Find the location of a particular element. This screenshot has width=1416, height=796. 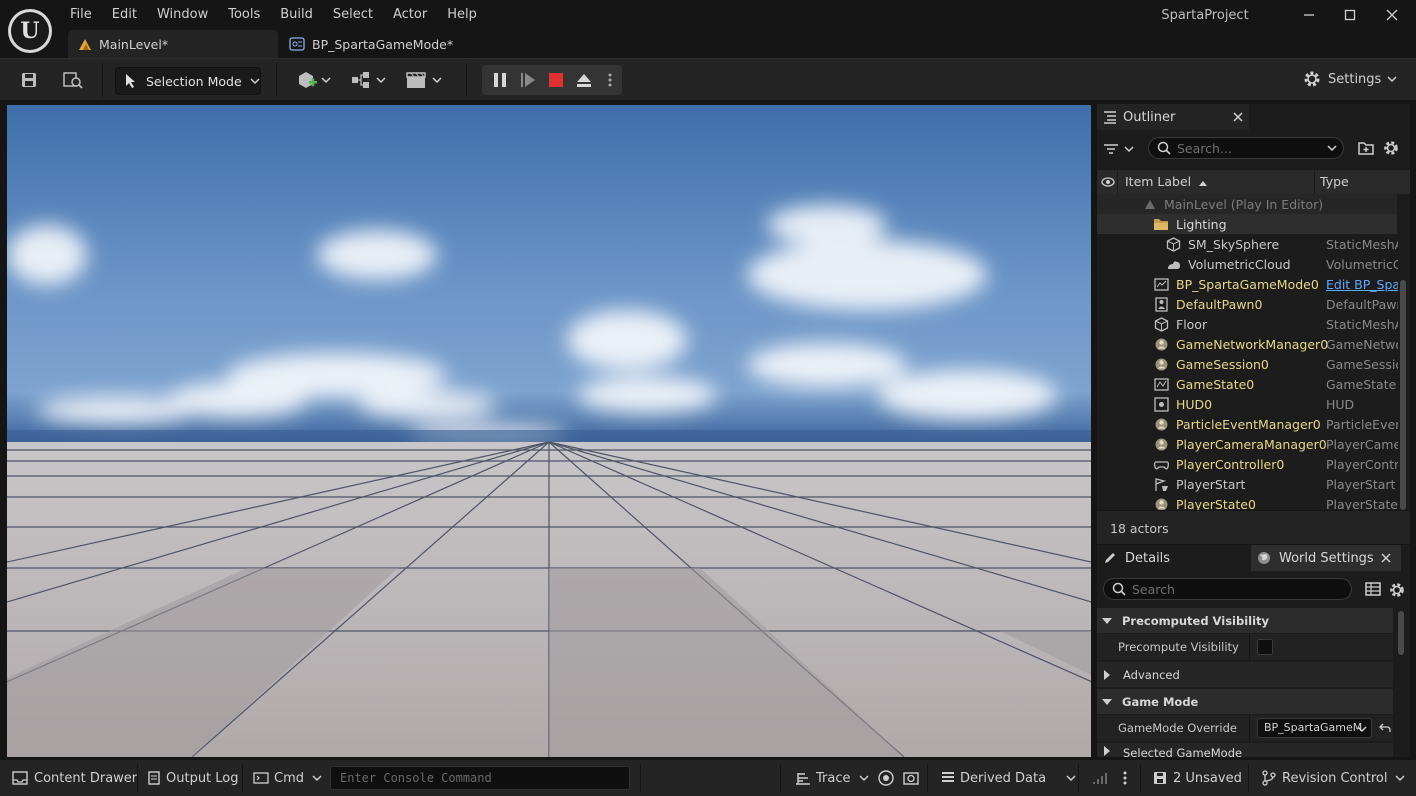

tree-row-level: MainLevel (Play In Editor) is located at coordinates (1247, 204).